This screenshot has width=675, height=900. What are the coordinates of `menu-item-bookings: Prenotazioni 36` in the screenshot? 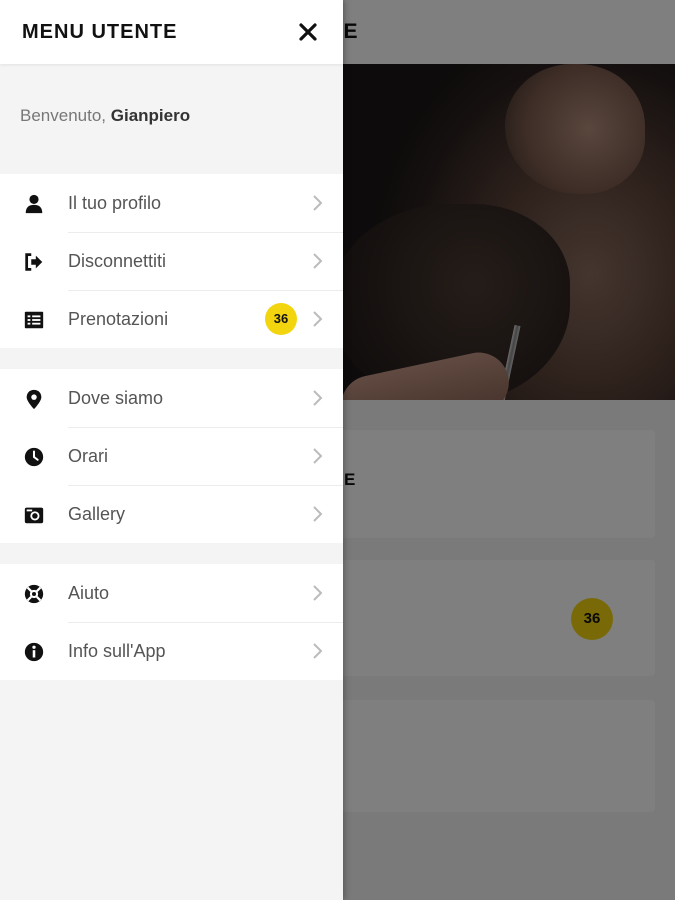 It's located at (171, 319).